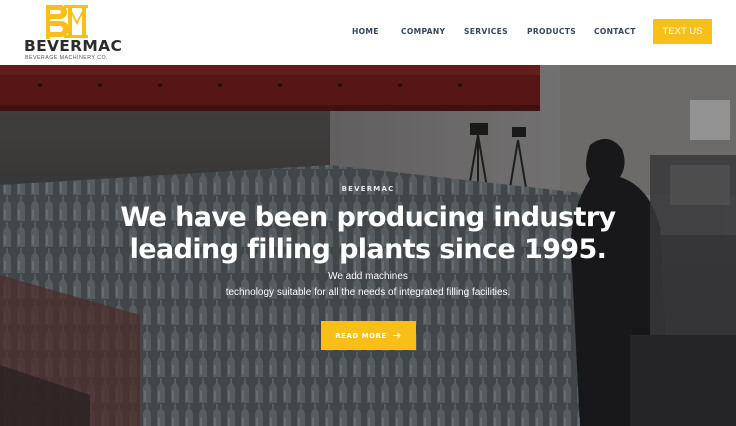 This screenshot has height=426, width=736. I want to click on nav-services: SERVICES, so click(486, 31).